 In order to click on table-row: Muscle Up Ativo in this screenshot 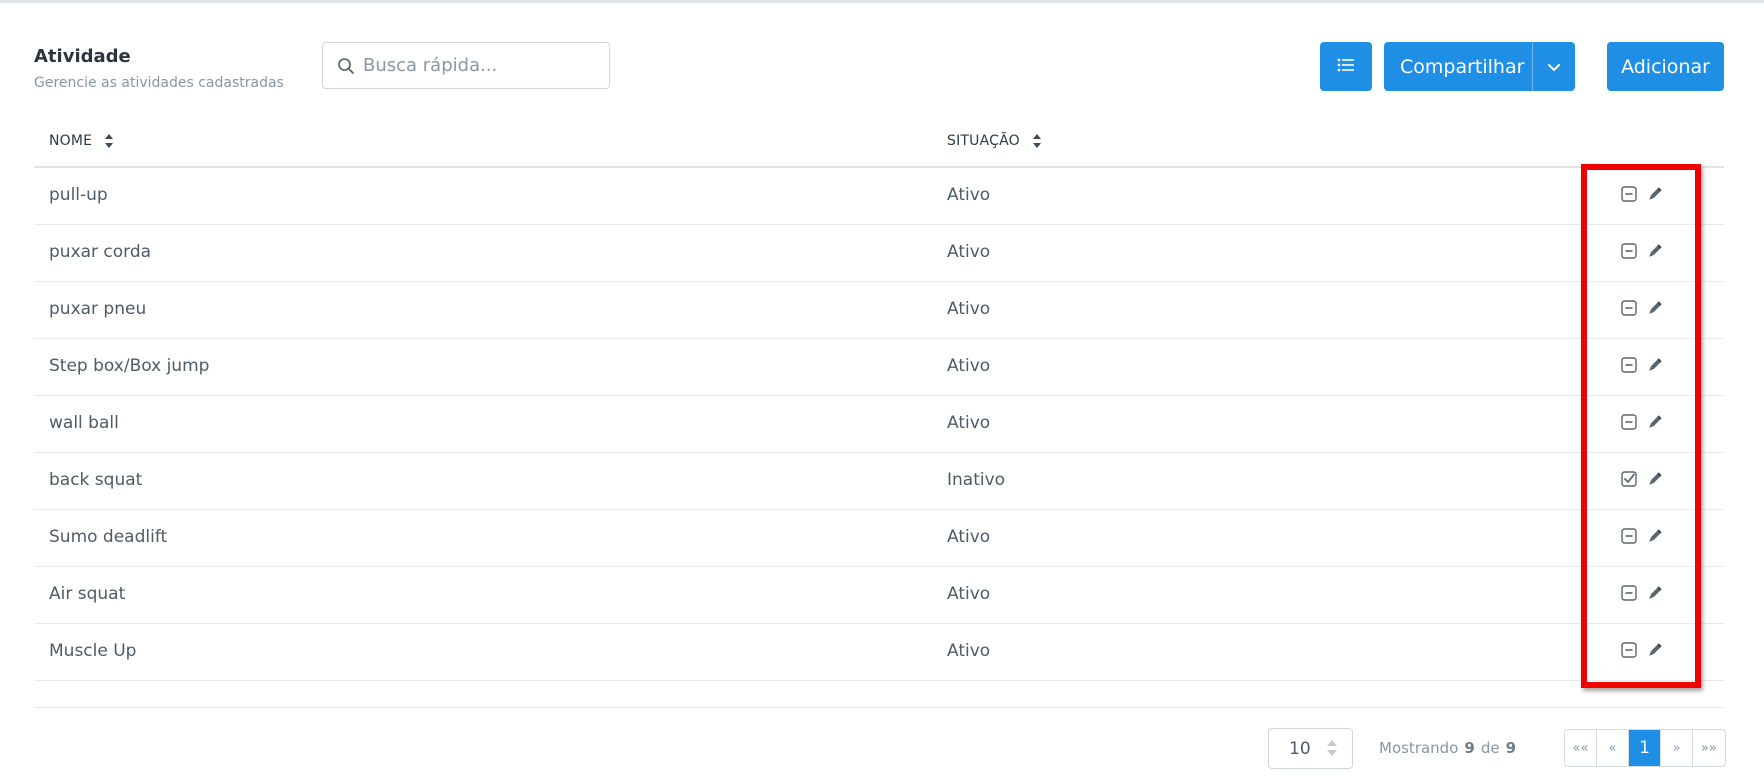, I will do `click(879, 652)`.